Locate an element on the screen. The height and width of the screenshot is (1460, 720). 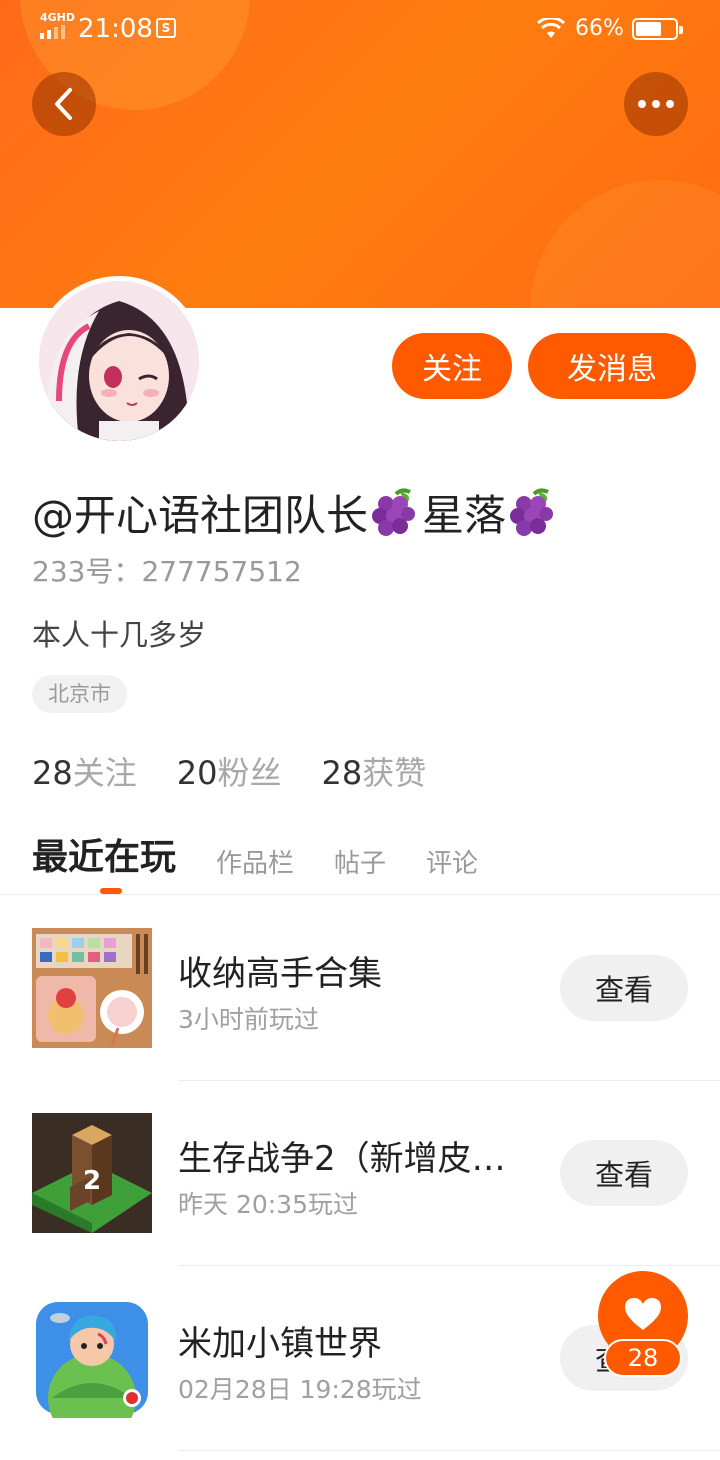
list-item: 2 生存战争2（新增皮… 昨天 20:35玩过 查看 is located at coordinates (360, 1205).